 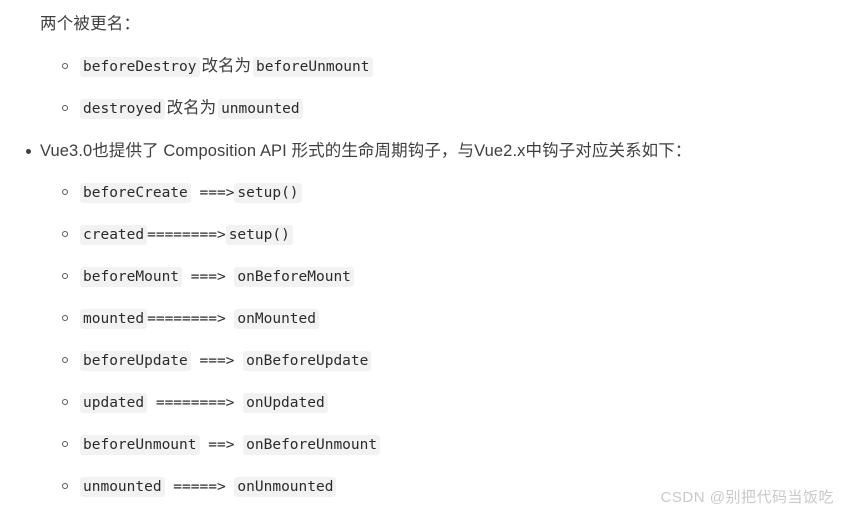 I want to click on code-old-hook: destroyed, so click(x=122, y=109).